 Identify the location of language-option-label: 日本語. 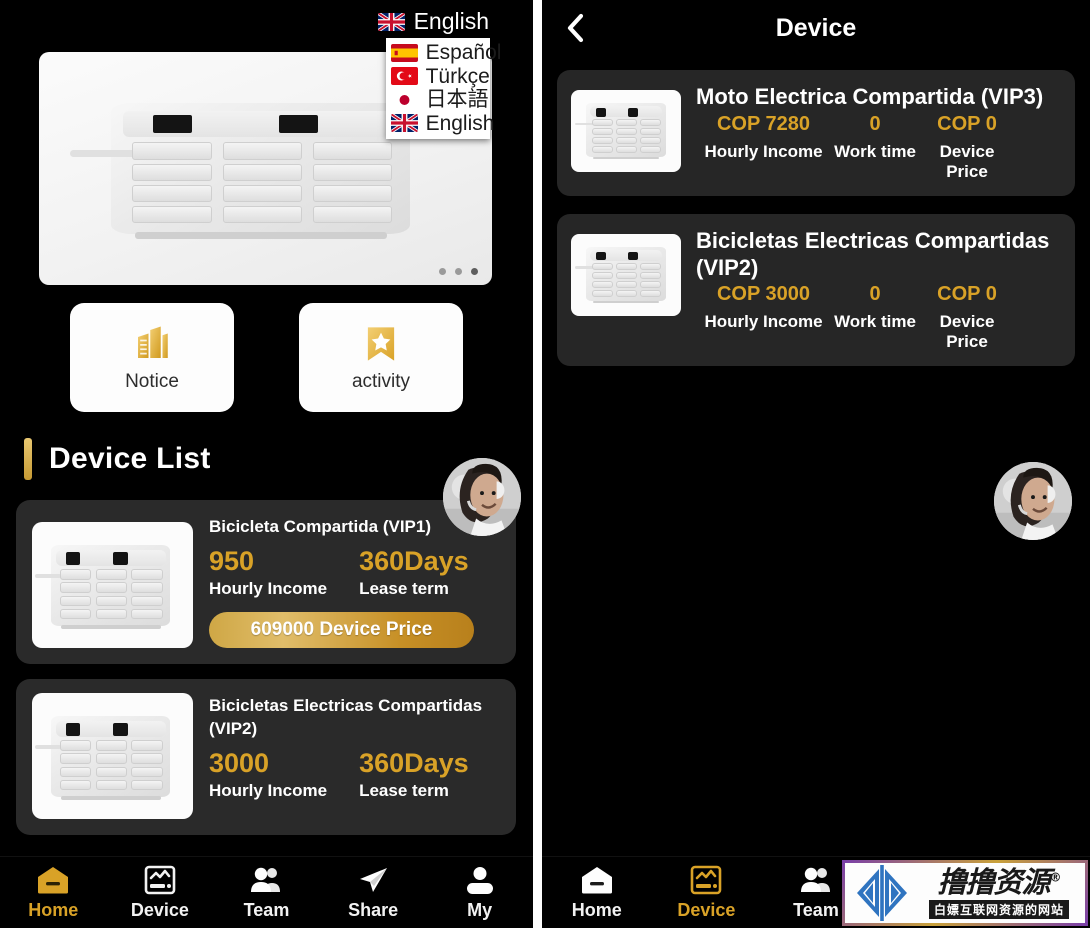
(457, 99).